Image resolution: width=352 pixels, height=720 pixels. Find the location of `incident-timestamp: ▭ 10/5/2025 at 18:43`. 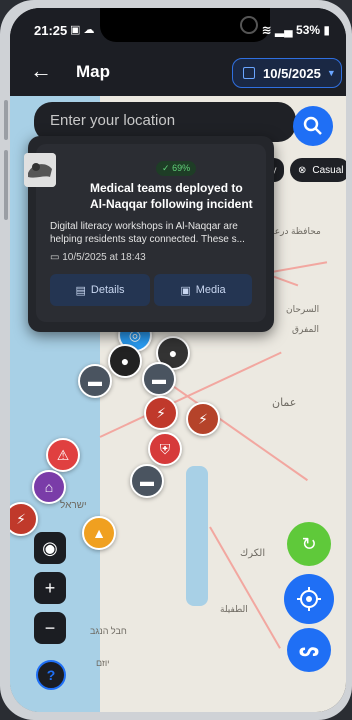

incident-timestamp: ▭ 10/5/2025 at 18:43 is located at coordinates (98, 257).